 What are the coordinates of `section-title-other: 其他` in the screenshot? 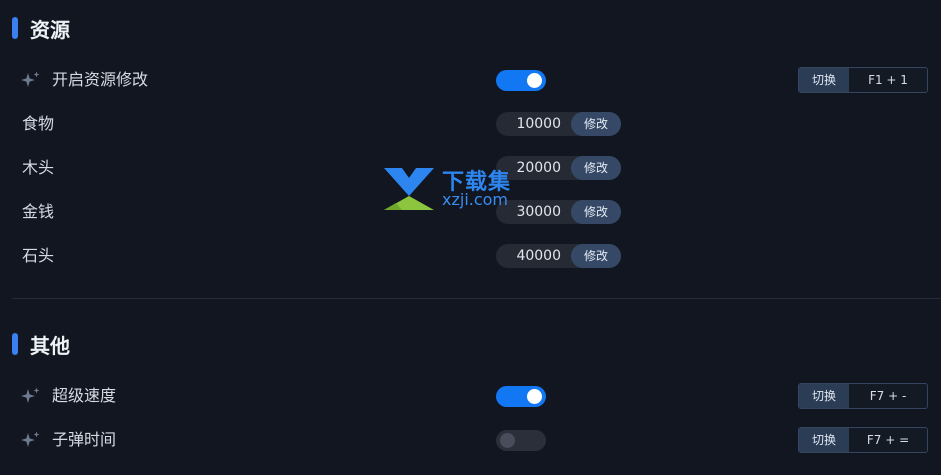 It's located at (41, 345).